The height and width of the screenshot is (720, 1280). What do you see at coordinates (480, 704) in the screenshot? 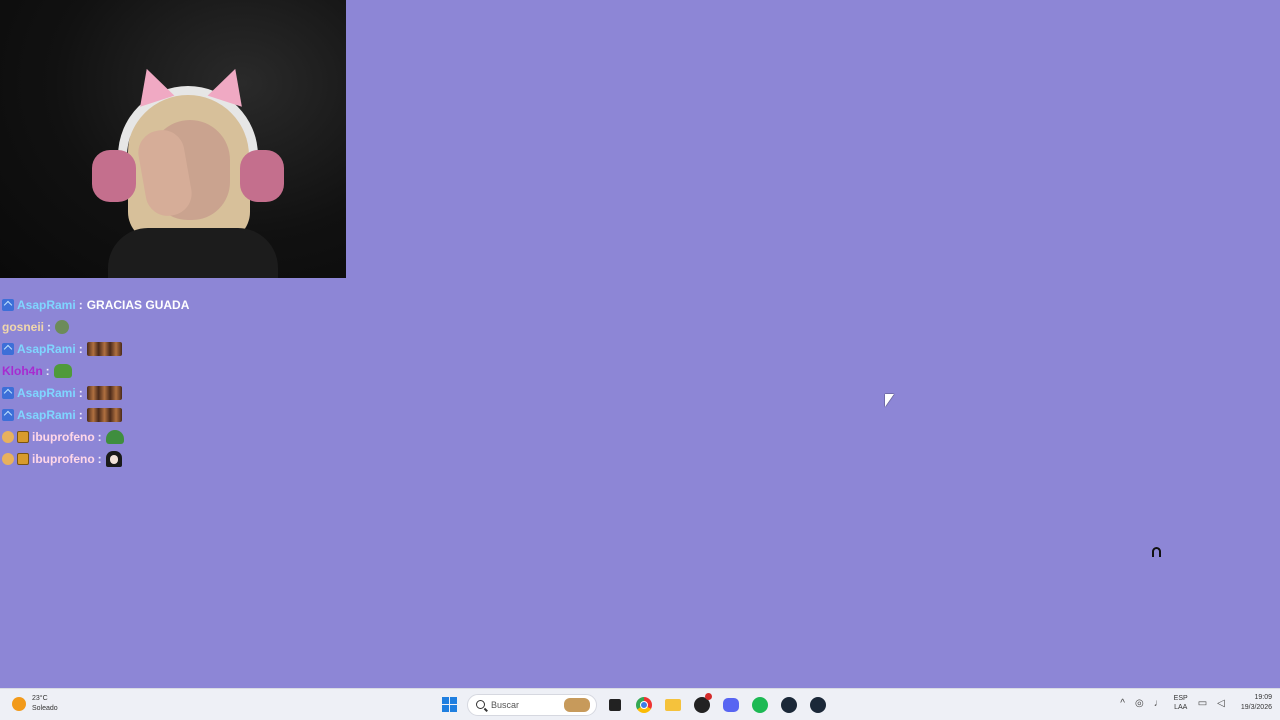
I see `search-icon` at bounding box center [480, 704].